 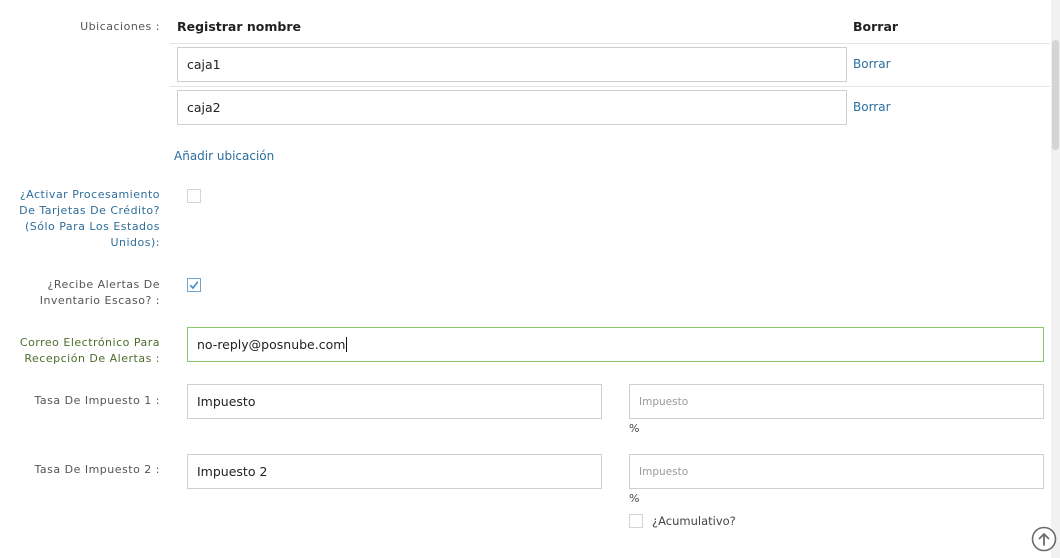 I want to click on scroll-to-top-button, so click(x=1044, y=539).